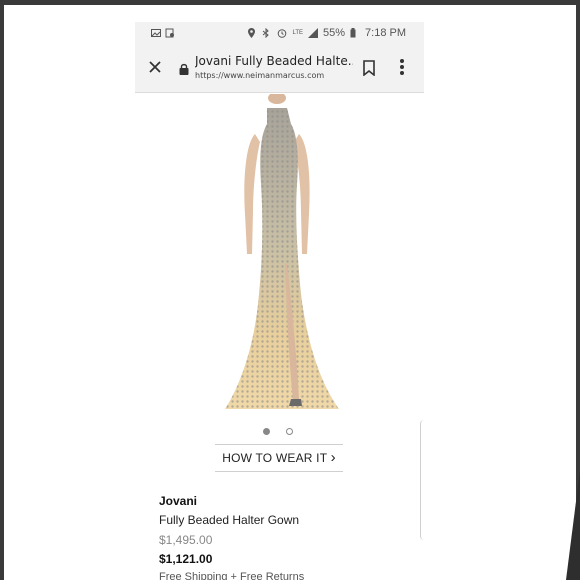 This screenshot has height=580, width=580. I want to click on bookmark-button, so click(369, 68).